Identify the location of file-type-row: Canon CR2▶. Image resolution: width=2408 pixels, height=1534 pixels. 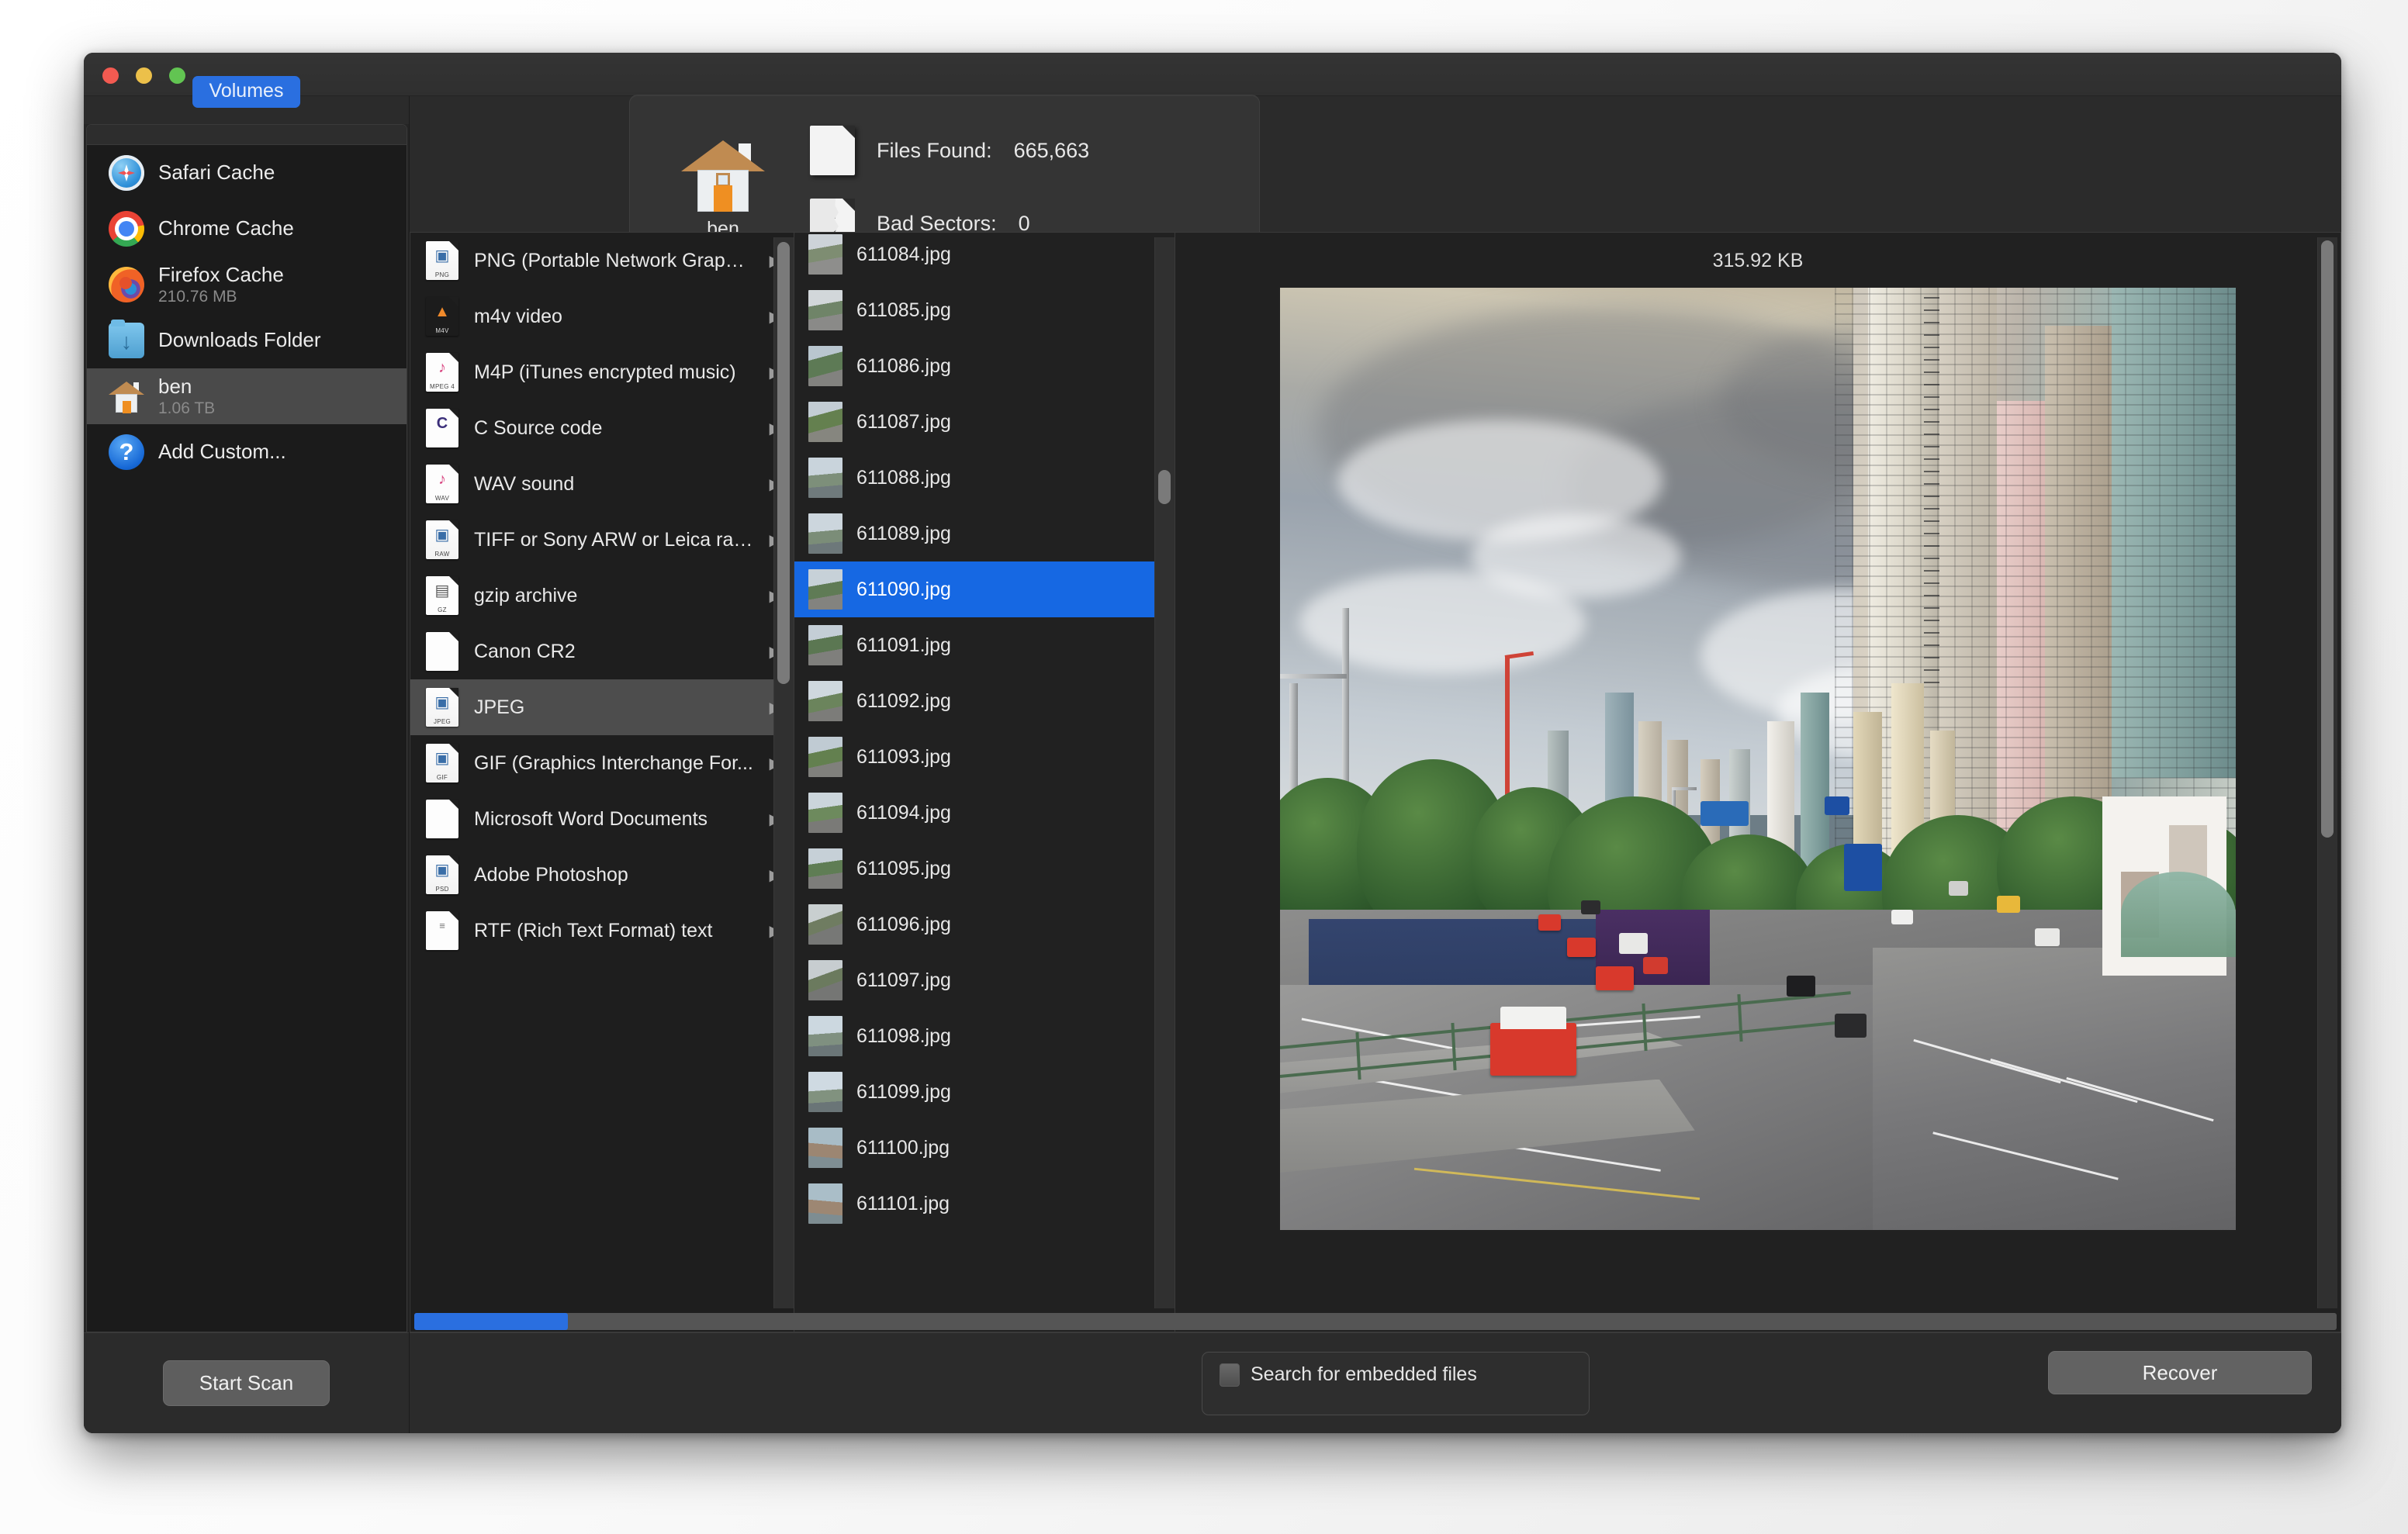
(602, 651).